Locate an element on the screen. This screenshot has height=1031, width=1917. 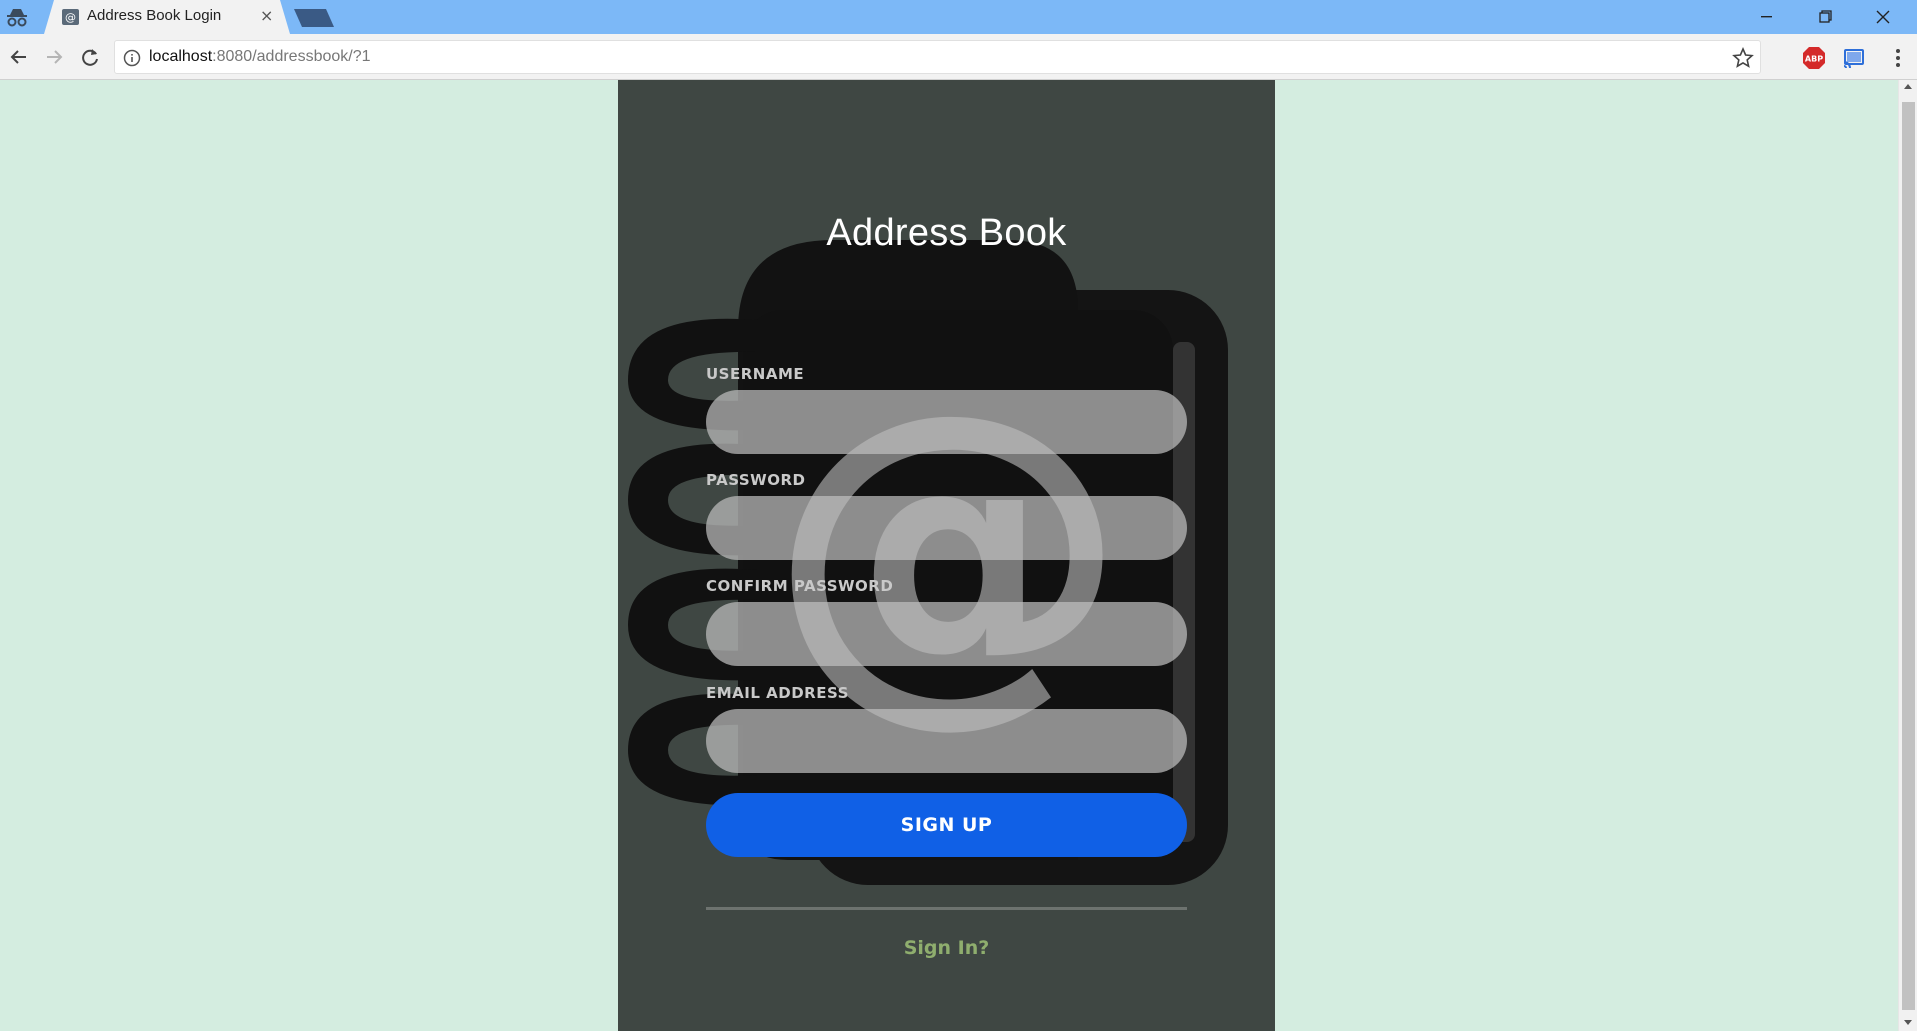
address-bar: localhost:8080/addressbook/?1 is located at coordinates (937, 57).